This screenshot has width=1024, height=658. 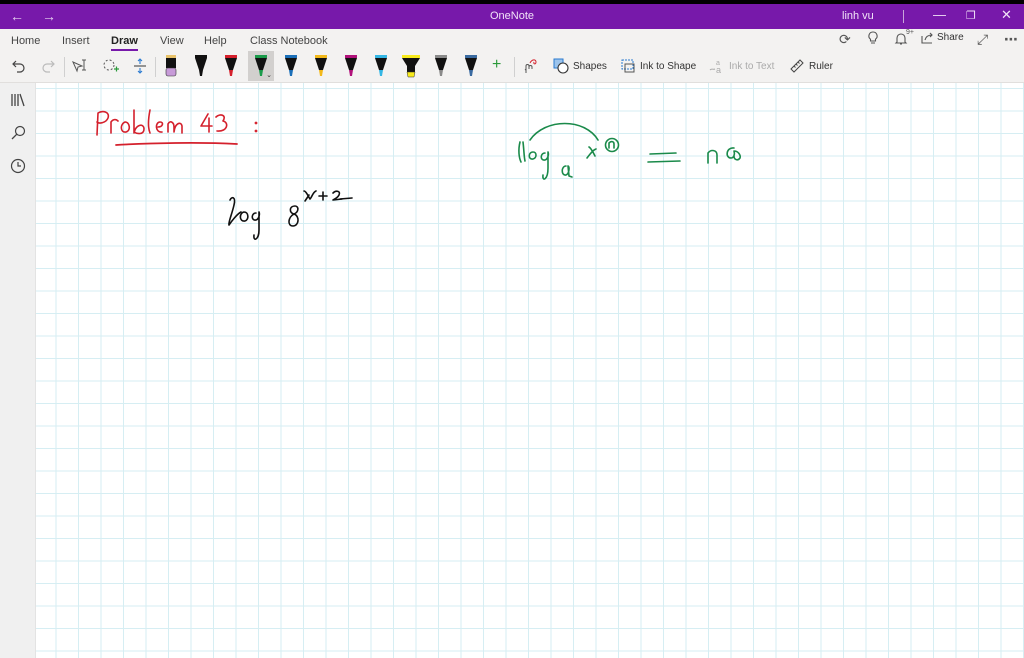 What do you see at coordinates (715, 67) in the screenshot?
I see `ink-to-text-icon: aa` at bounding box center [715, 67].